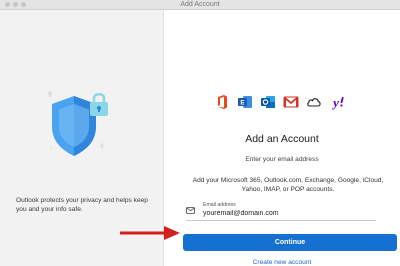 The height and width of the screenshot is (266, 400). Describe the element at coordinates (282, 159) in the screenshot. I see `page-subtitle: Enter your email address` at that location.